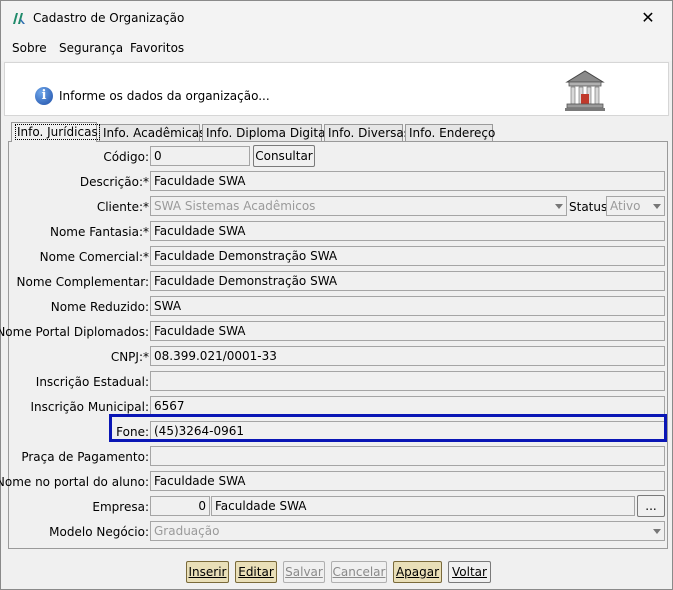  What do you see at coordinates (99, 532) in the screenshot?
I see `modelo-negocio-label: Modelo Negócio:` at bounding box center [99, 532].